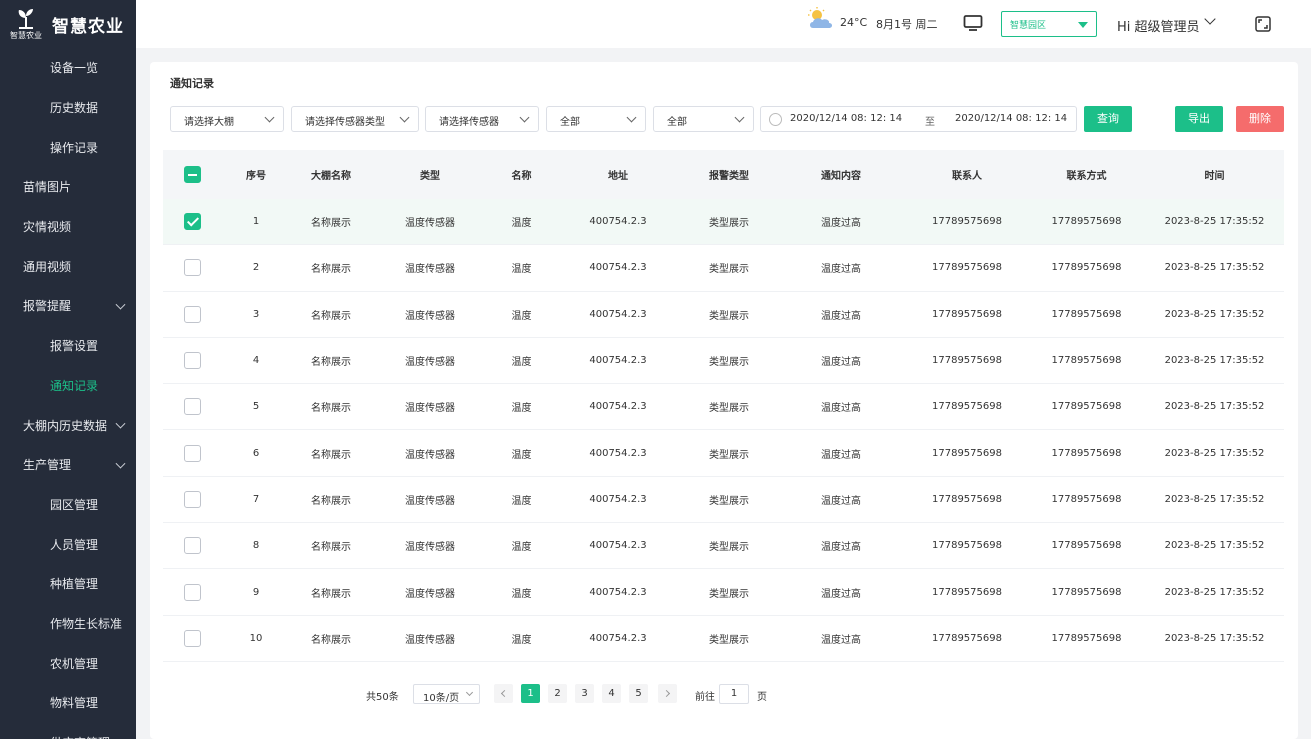 This screenshot has height=739, width=1311. I want to click on export-button: 导出, so click(1199, 119).